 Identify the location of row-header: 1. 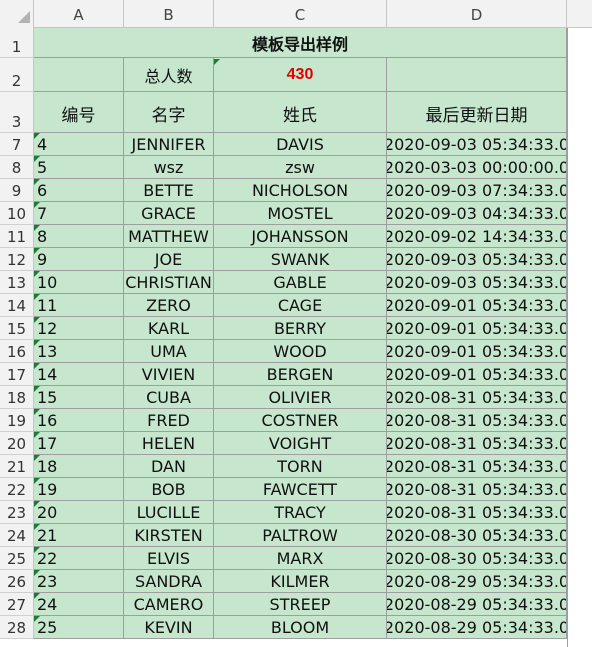
(17, 43).